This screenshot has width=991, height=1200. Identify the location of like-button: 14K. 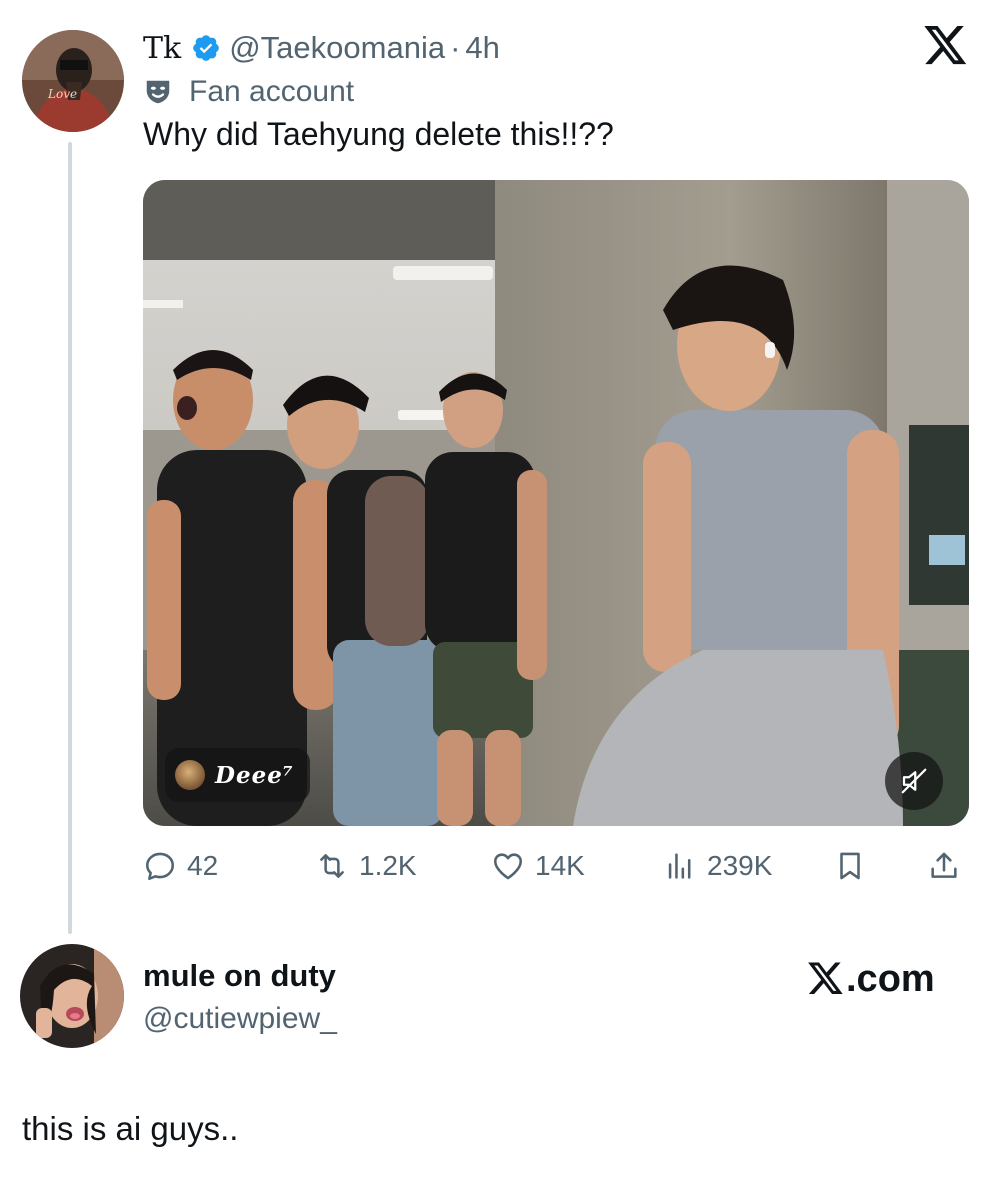
(538, 866).